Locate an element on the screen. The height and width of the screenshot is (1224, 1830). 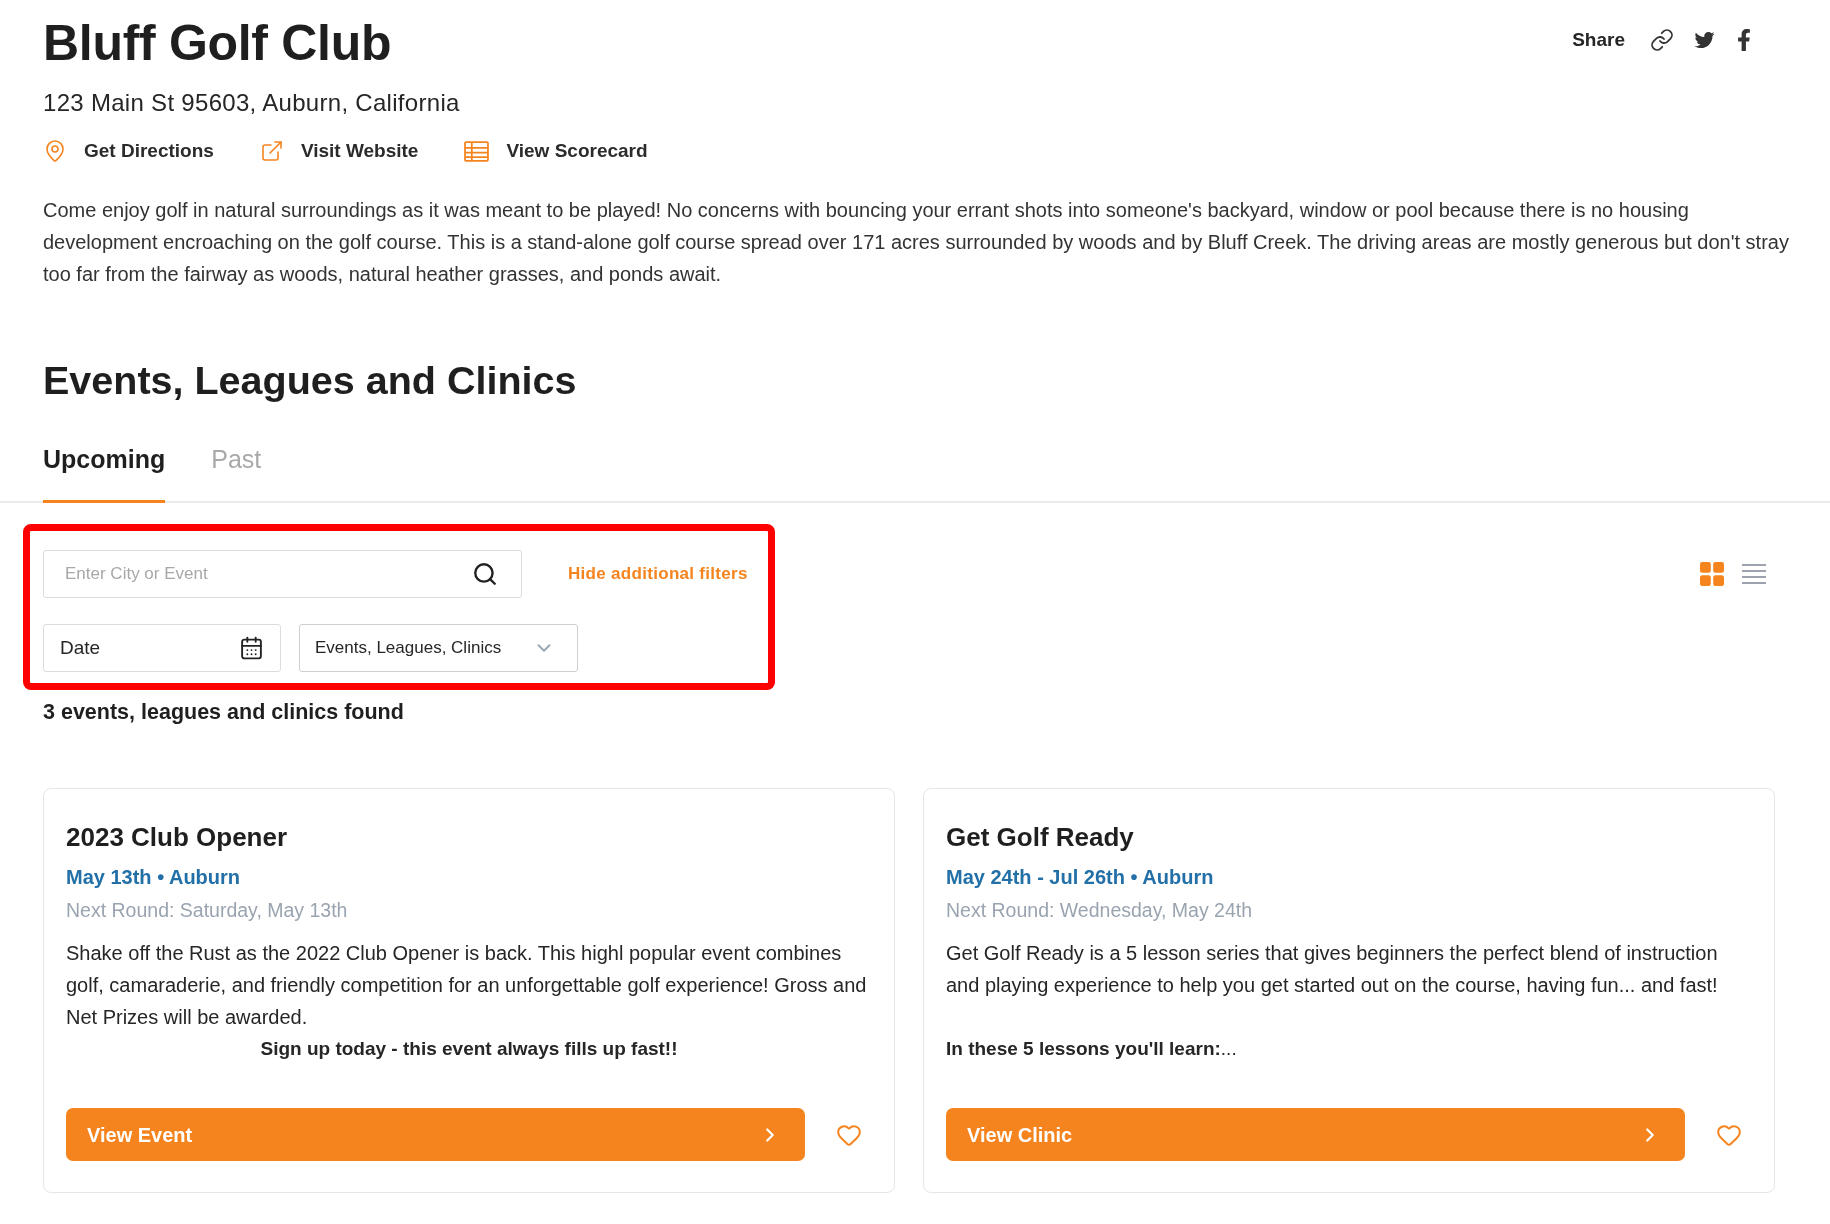
map-pin-icon is located at coordinates (55, 151).